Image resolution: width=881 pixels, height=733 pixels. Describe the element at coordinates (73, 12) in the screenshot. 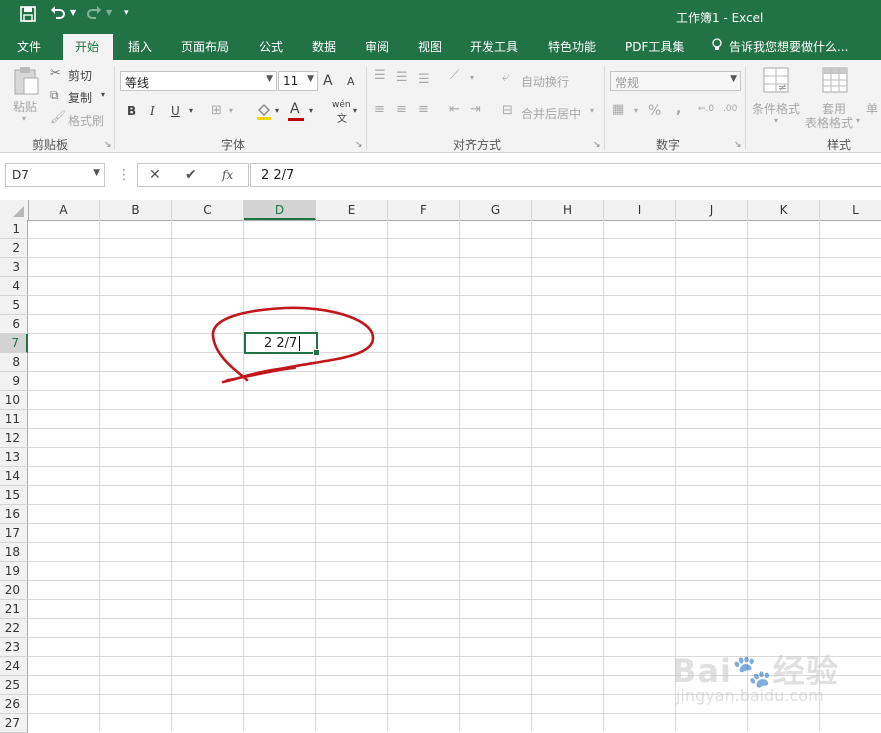

I see `undo-dropdown-icon: ▼` at that location.